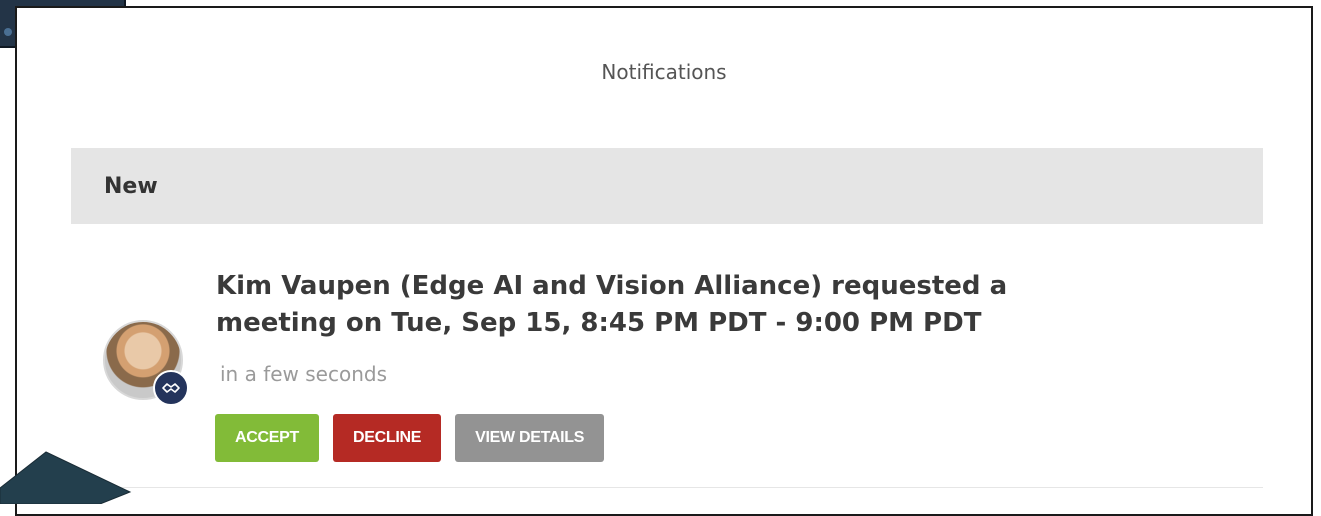 The width and height of the screenshot is (1321, 516). I want to click on section-header-new: New, so click(667, 186).